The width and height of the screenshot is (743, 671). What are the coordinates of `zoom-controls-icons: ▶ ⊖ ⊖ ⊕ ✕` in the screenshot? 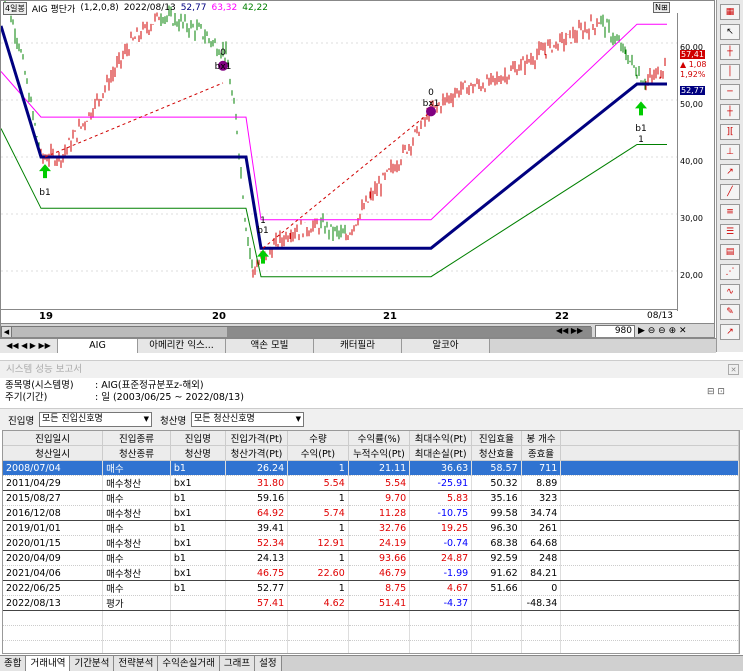 It's located at (662, 331).